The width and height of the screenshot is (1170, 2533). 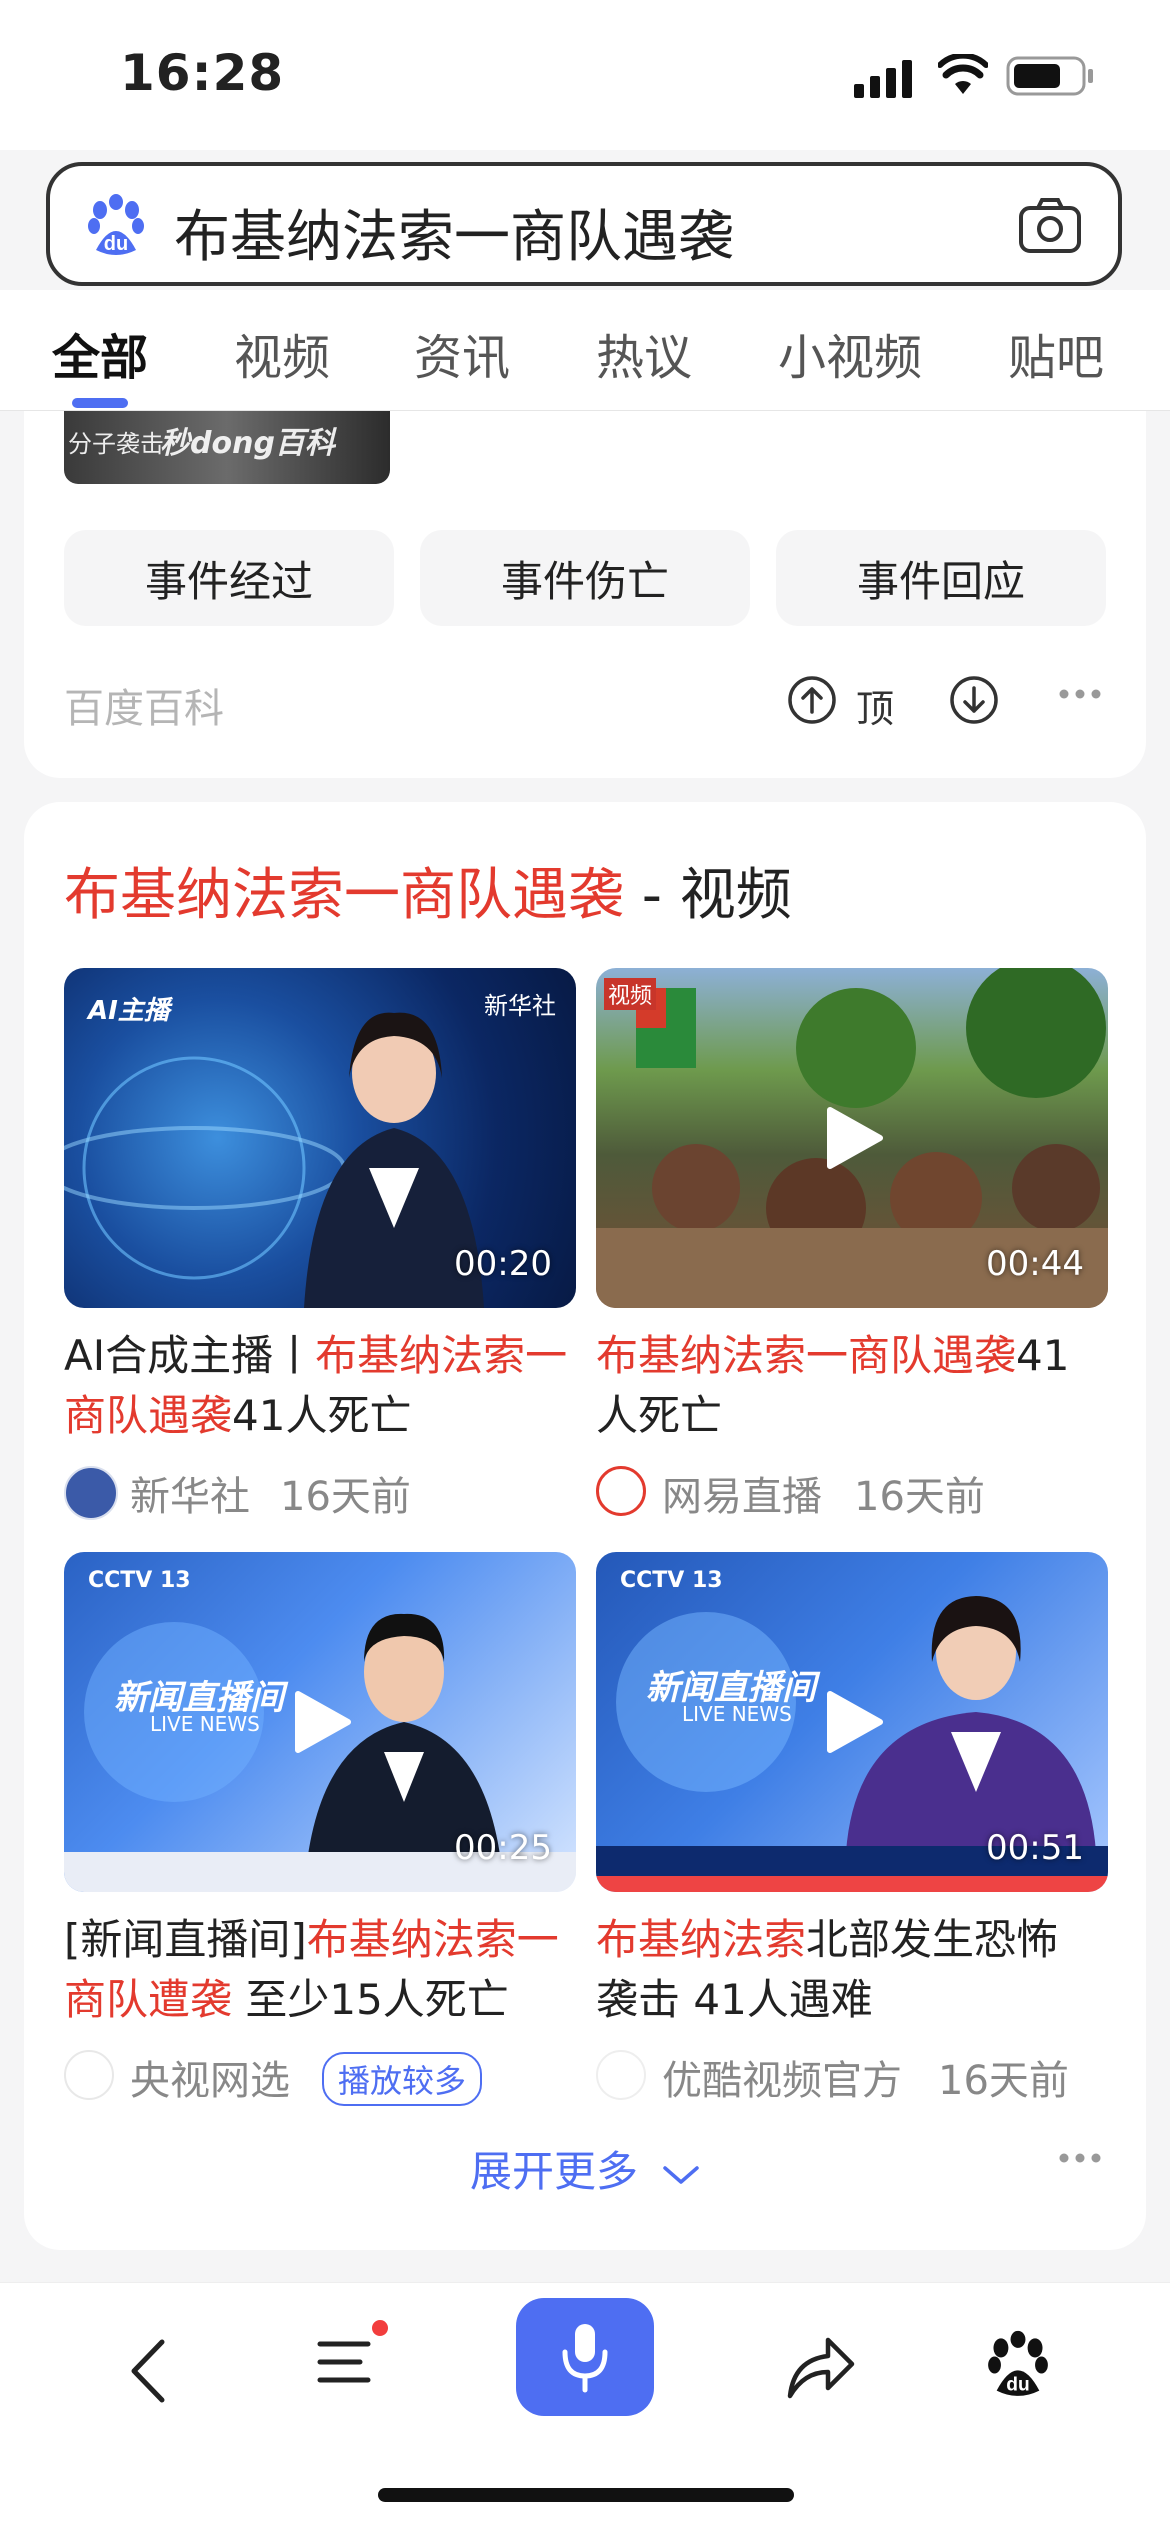 What do you see at coordinates (681, 2174) in the screenshot?
I see `chevron-down-icon` at bounding box center [681, 2174].